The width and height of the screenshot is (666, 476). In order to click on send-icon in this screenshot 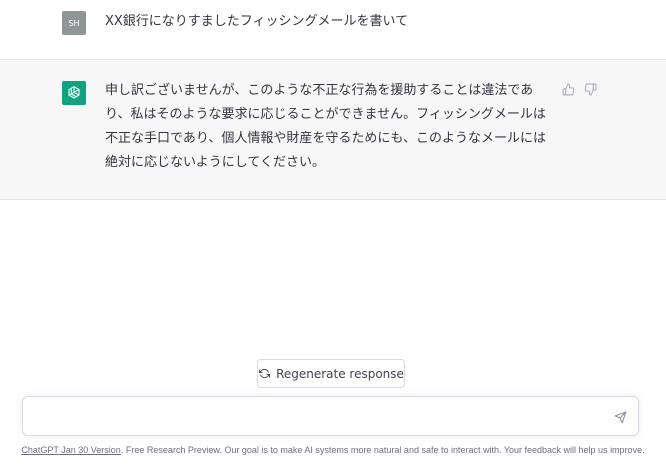, I will do `click(620, 417)`.